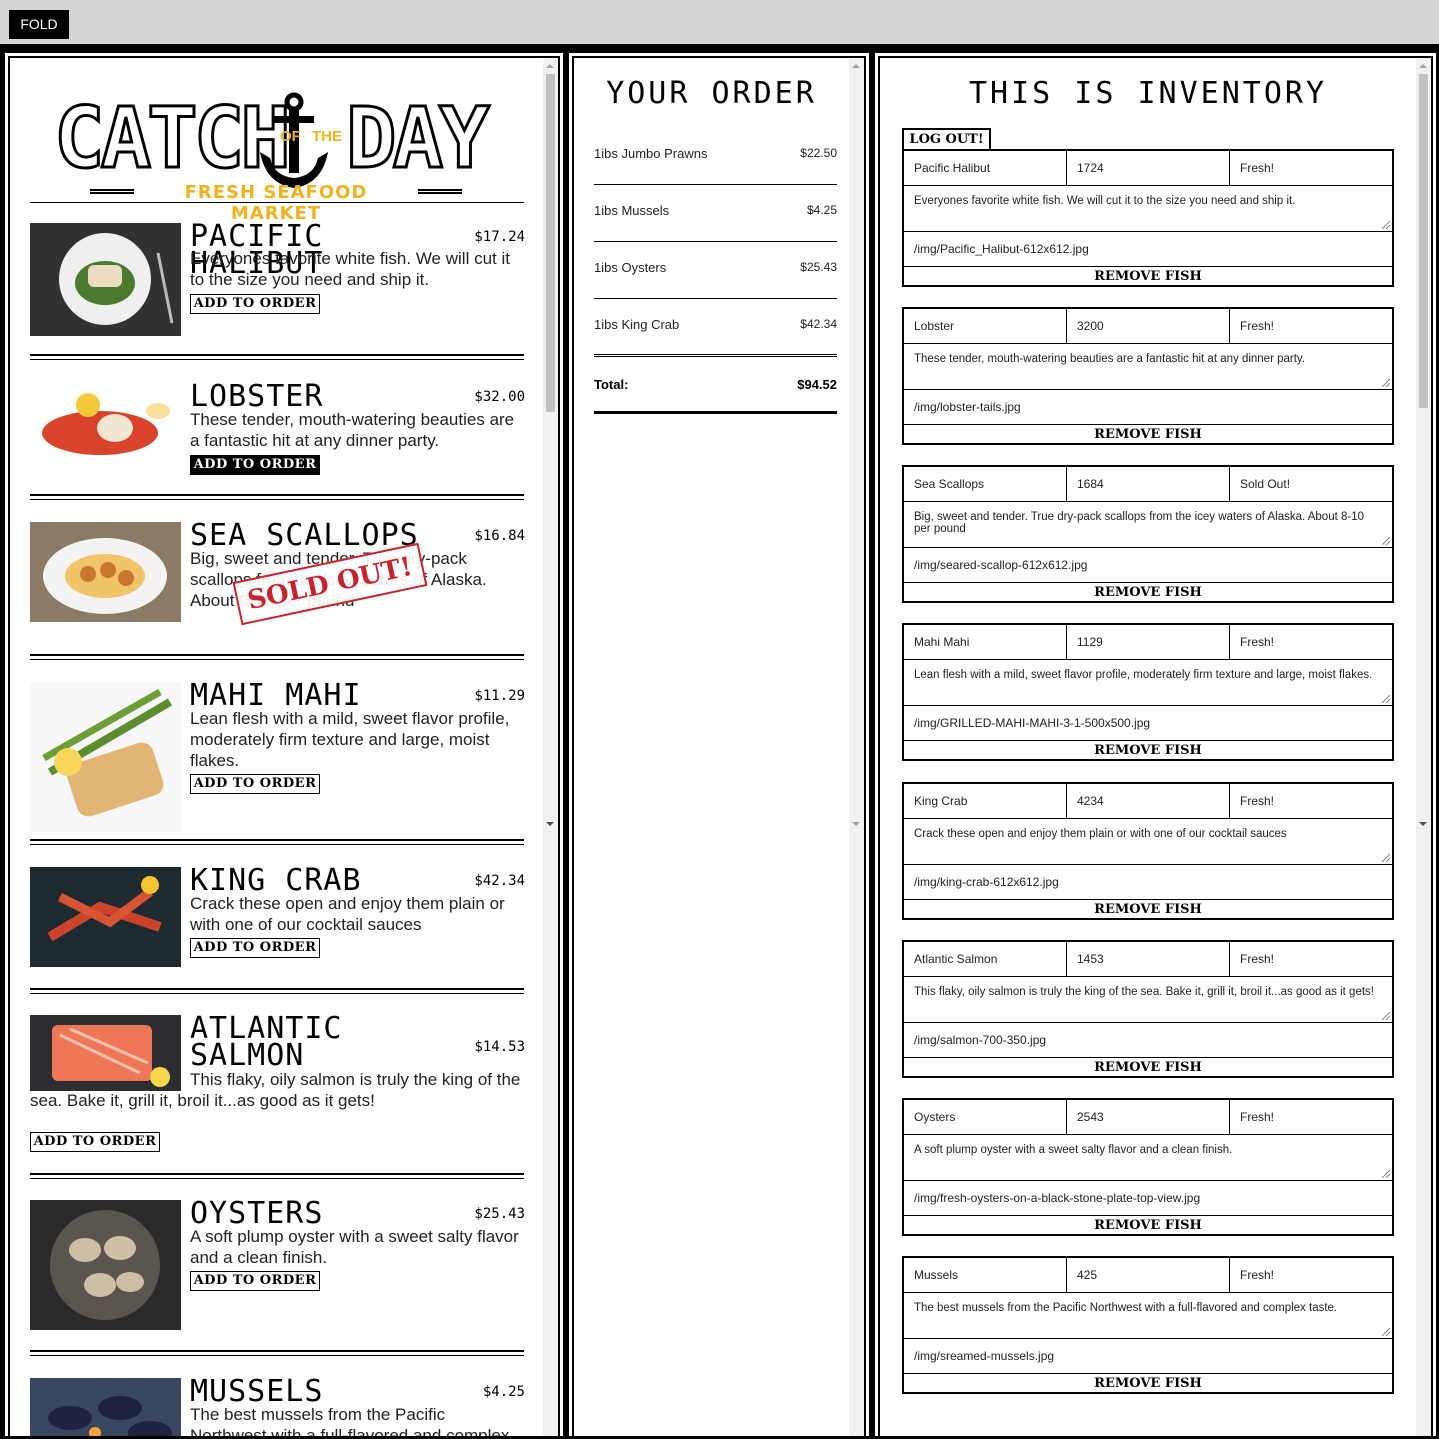  I want to click on fish-price-input: 3200, so click(1148, 326).